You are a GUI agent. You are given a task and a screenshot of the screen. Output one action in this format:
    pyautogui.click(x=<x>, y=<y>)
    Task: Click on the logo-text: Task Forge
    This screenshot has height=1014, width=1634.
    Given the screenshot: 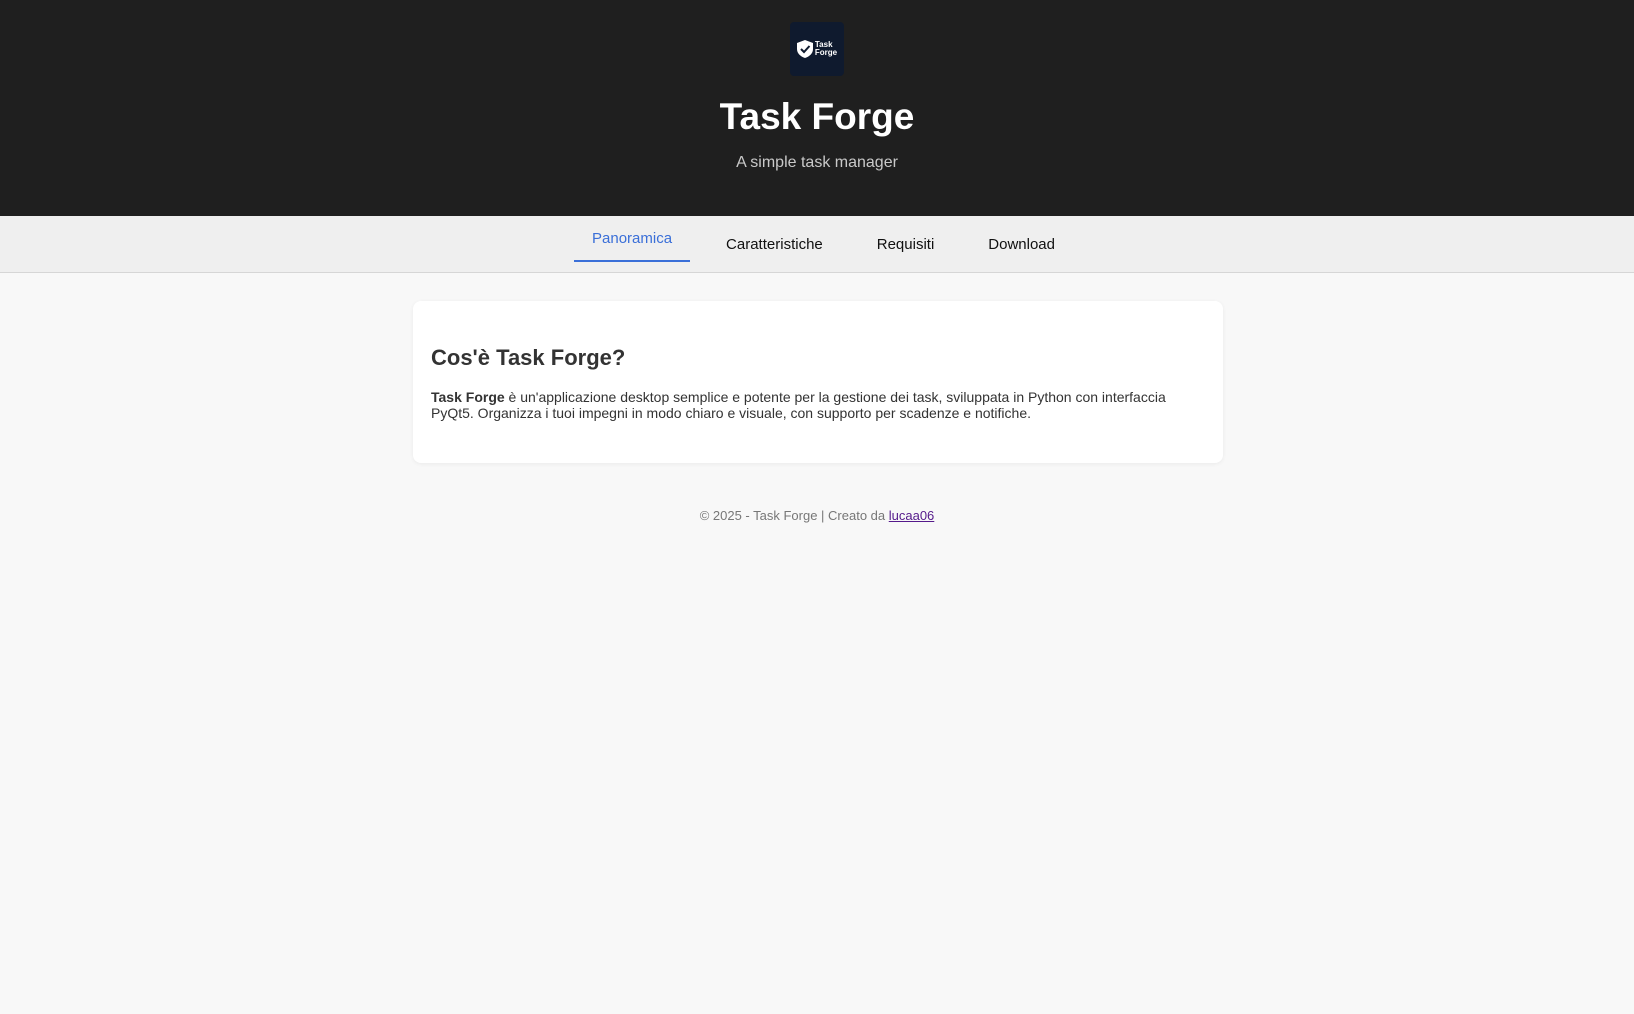 What is the action you would take?
    pyautogui.click(x=826, y=49)
    